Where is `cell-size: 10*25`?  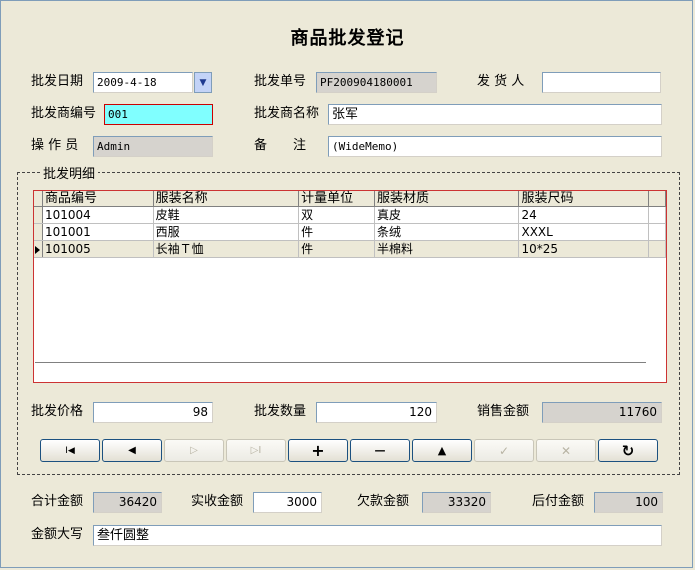
cell-size: 10*25 is located at coordinates (584, 249).